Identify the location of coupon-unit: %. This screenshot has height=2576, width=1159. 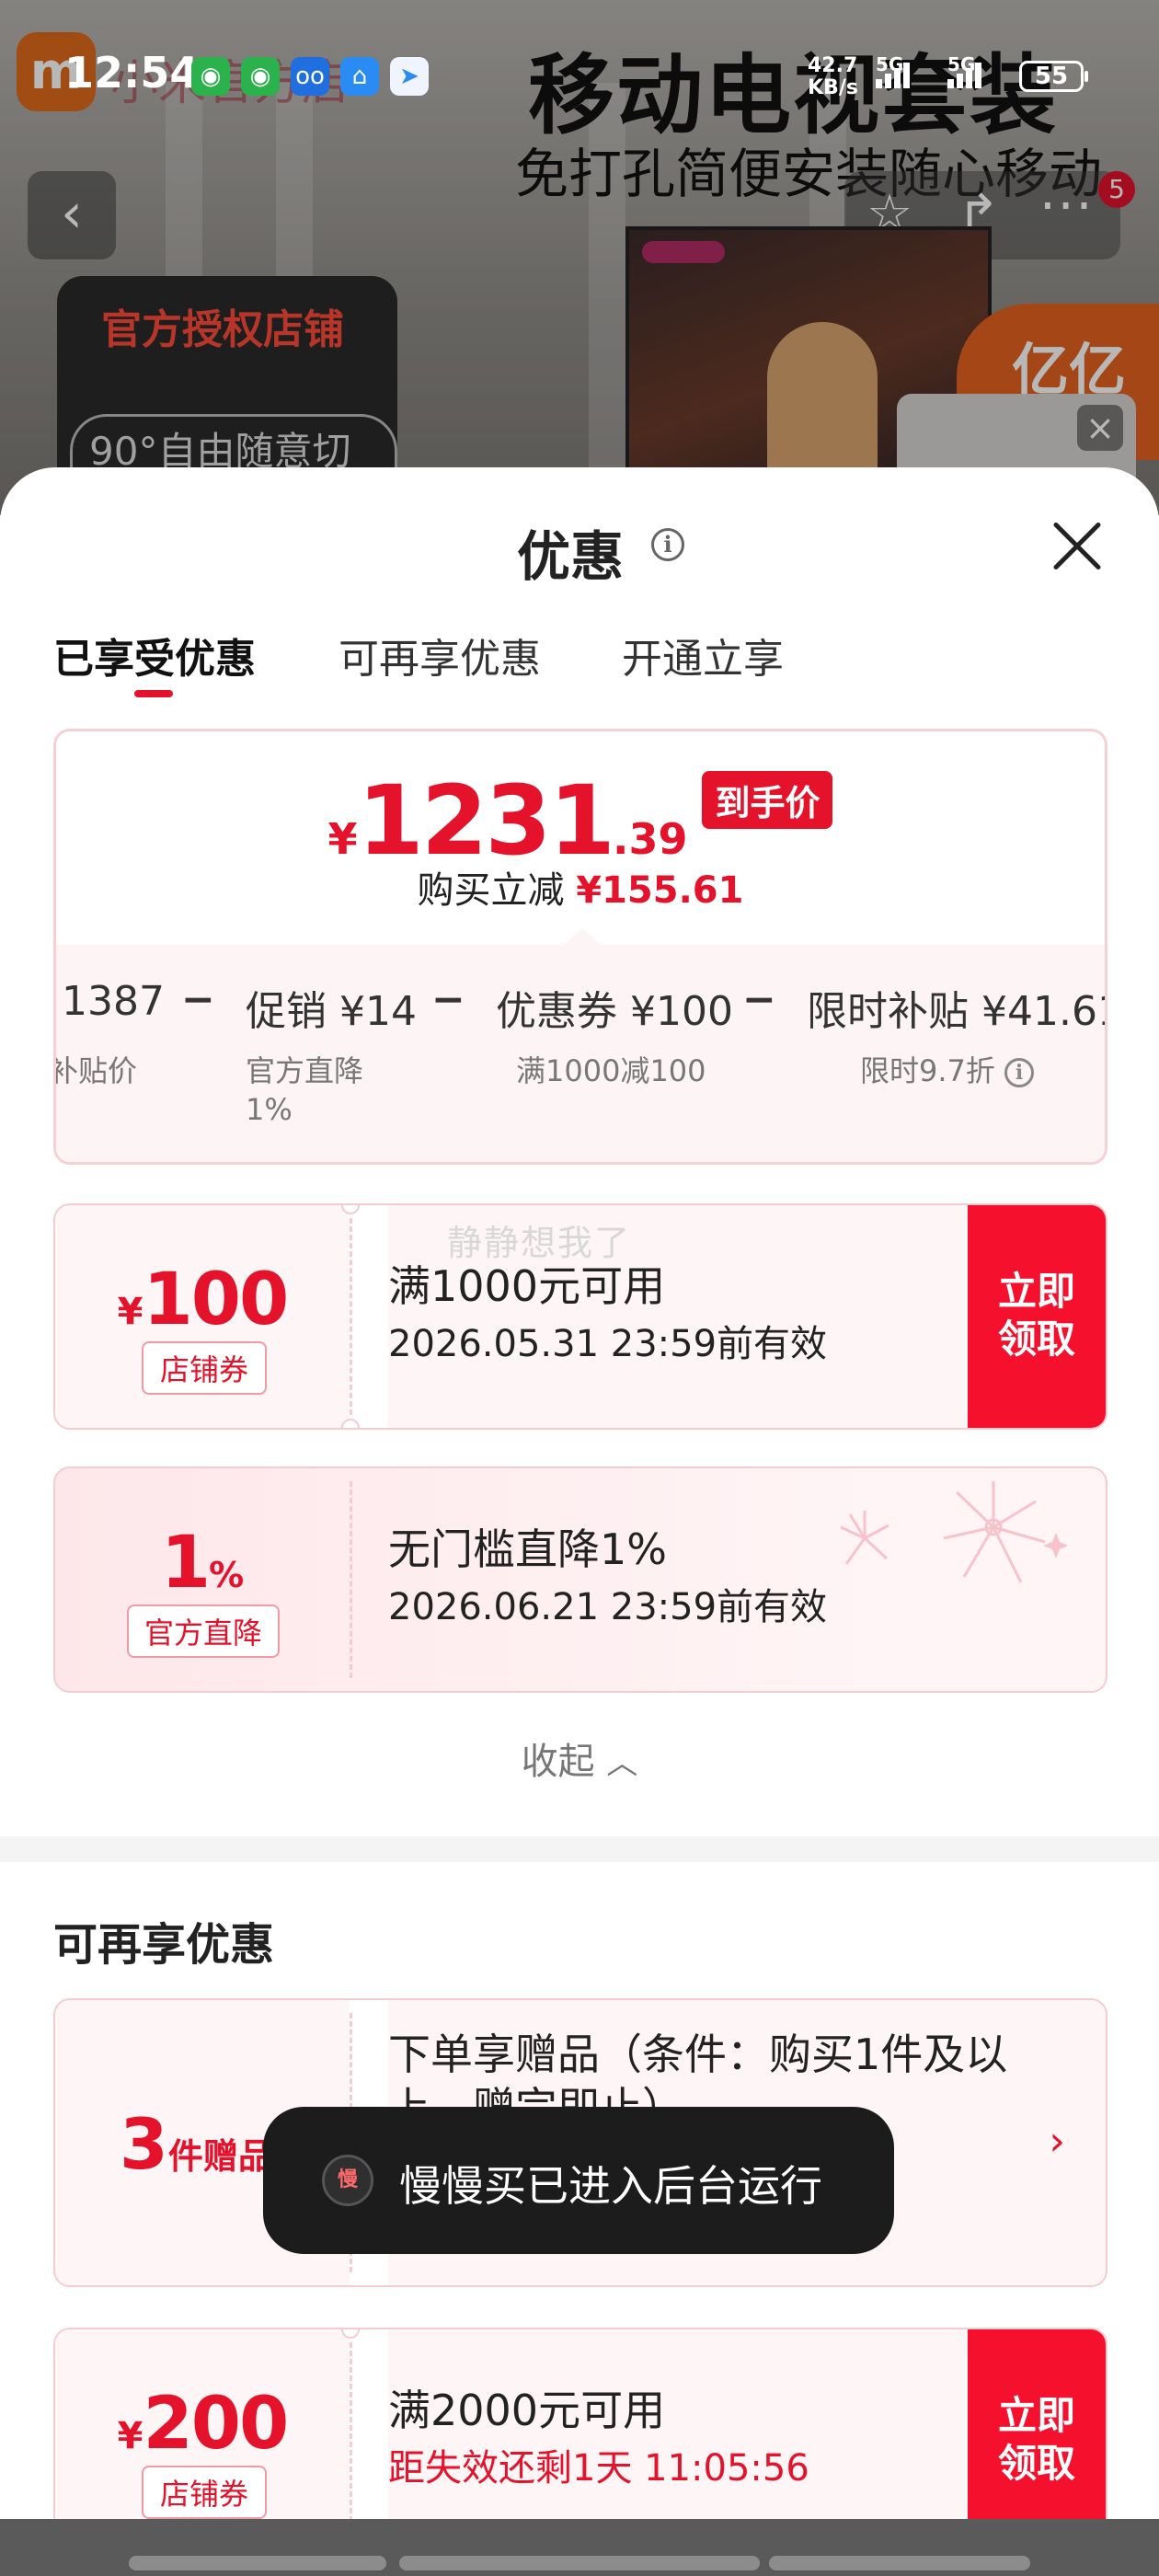
(227, 1575).